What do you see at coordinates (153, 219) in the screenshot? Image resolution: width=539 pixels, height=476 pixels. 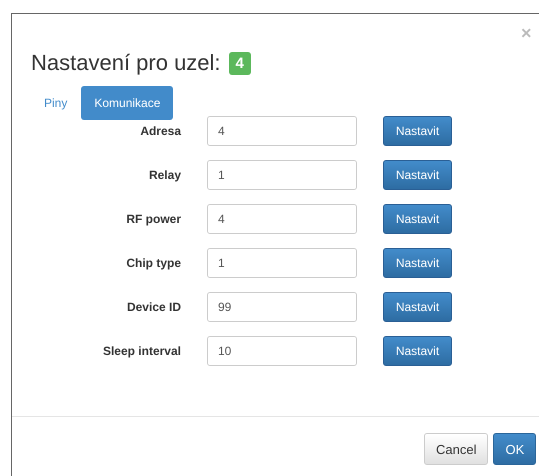 I see `field-label: RF power` at bounding box center [153, 219].